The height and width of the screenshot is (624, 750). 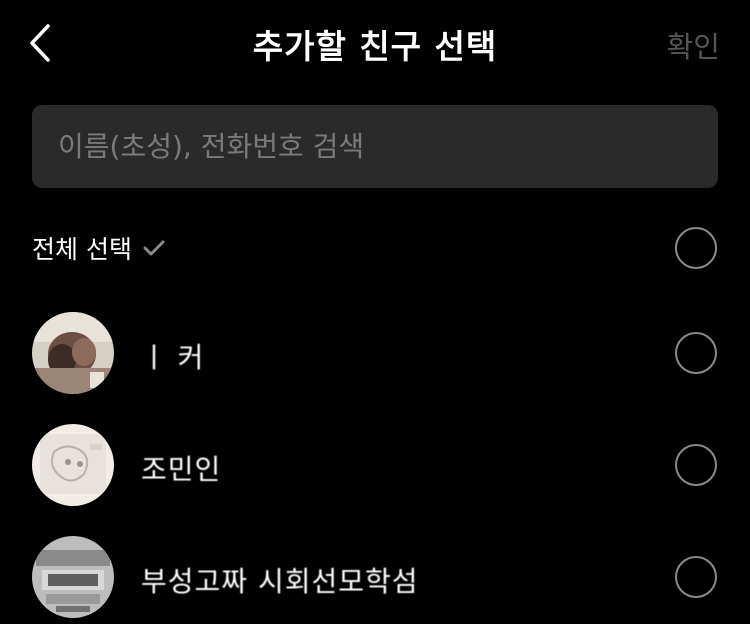 I want to click on confirm-button: 확인, so click(x=693, y=45).